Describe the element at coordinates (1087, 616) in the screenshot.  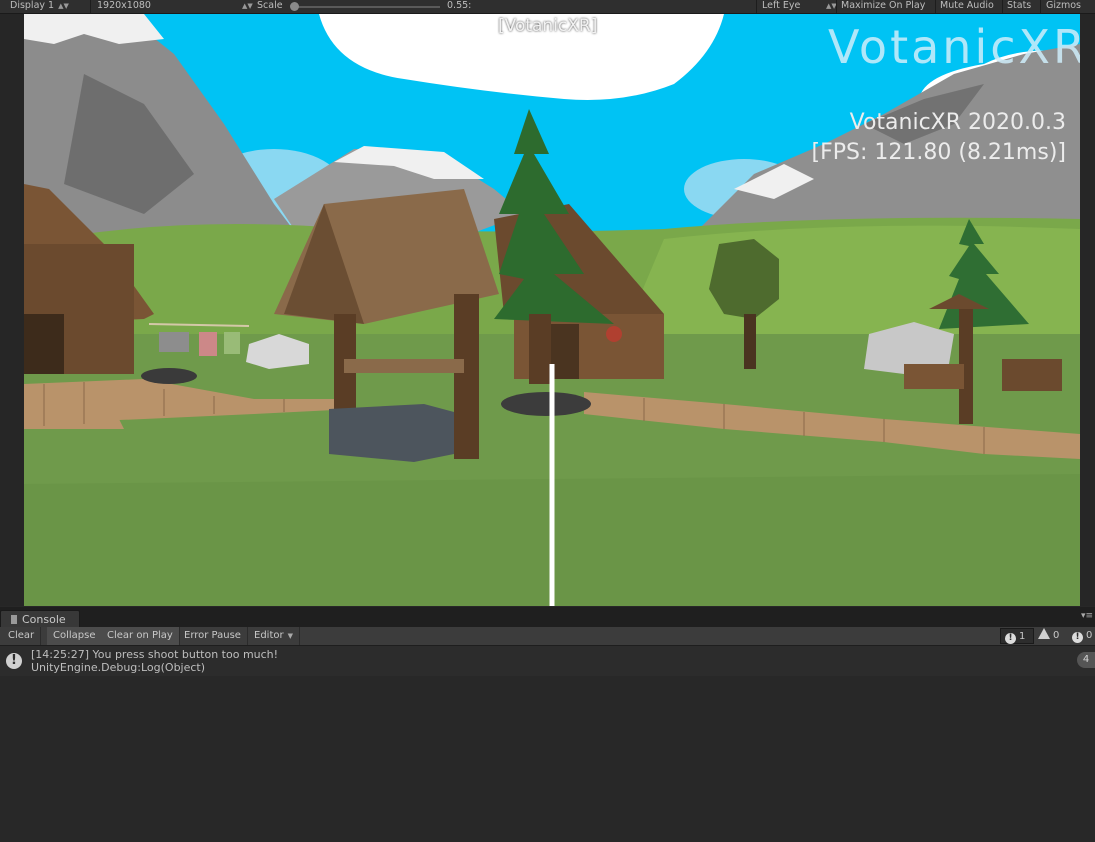
I see `tab-menu-icon: ▾≡` at that location.